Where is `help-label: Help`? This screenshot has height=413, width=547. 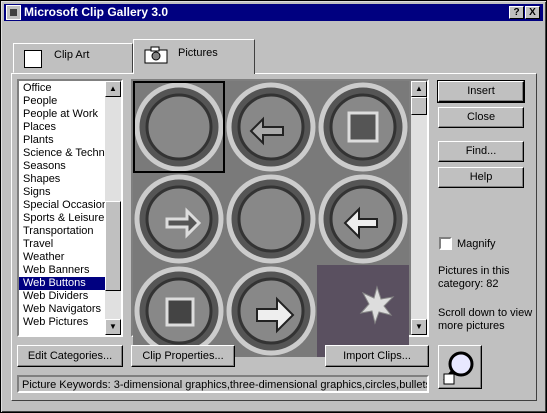
help-label: Help is located at coordinates (481, 177).